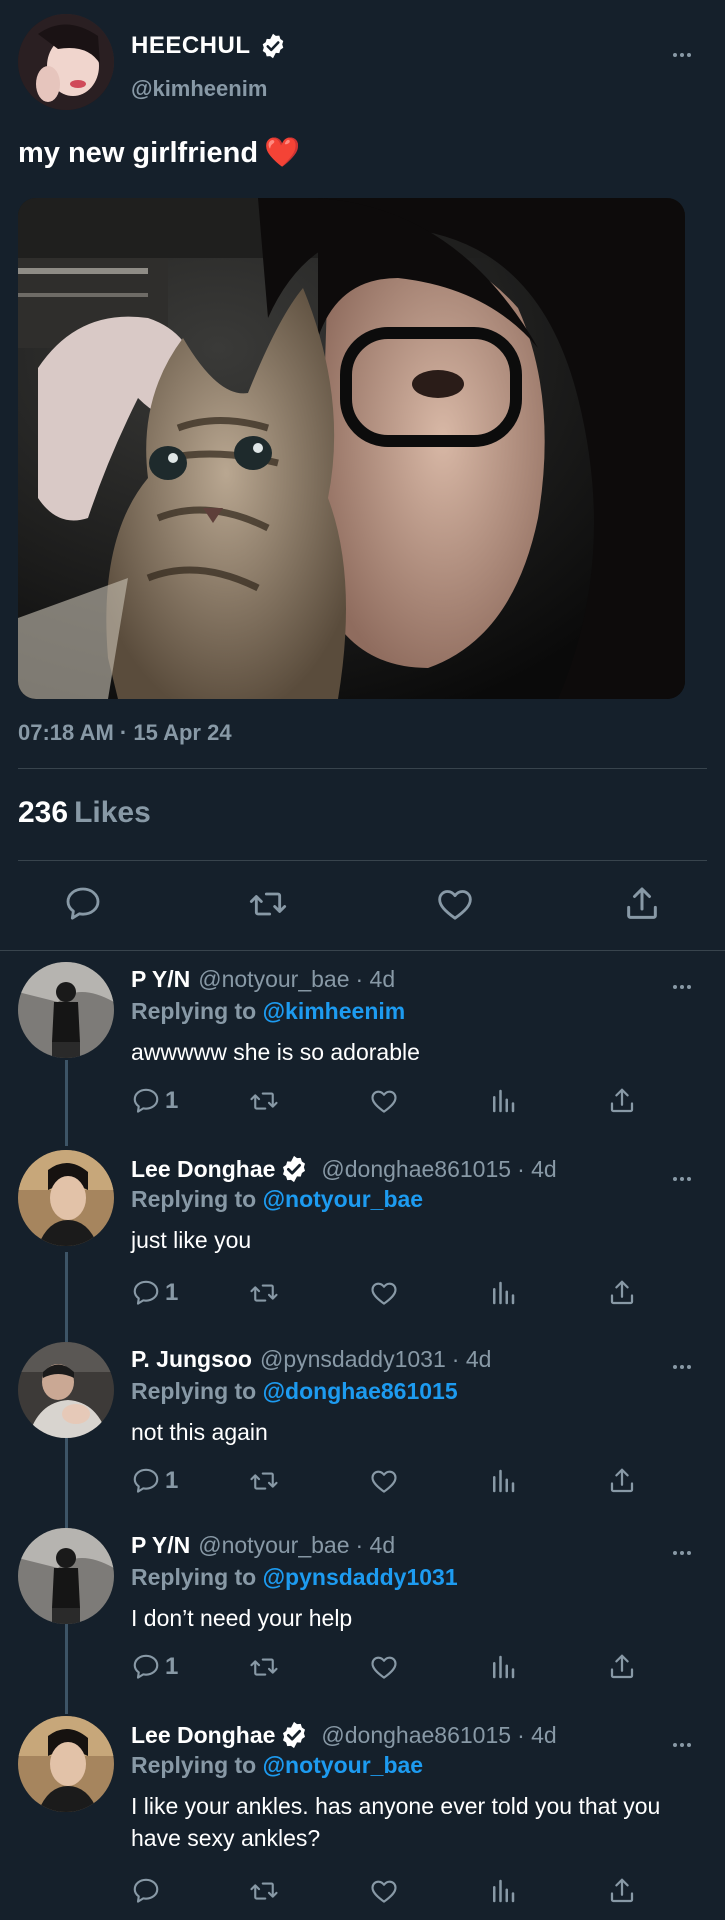  I want to click on author-handle: @kimheenim, so click(199, 89).